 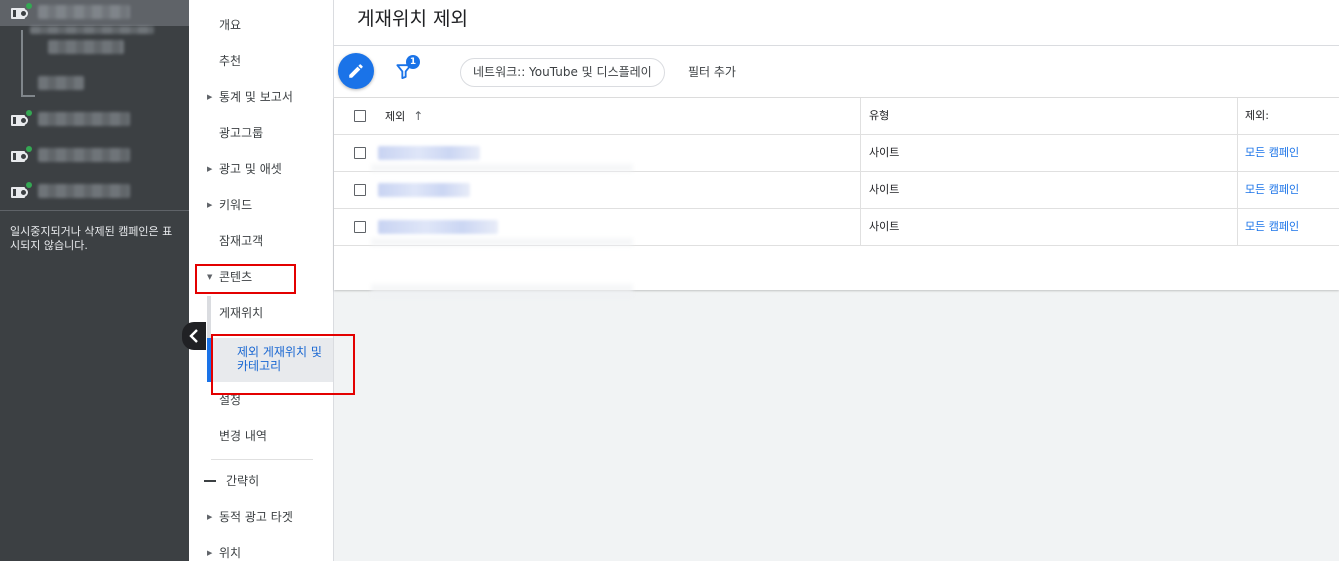 I want to click on tree-branch, so click(x=28, y=96).